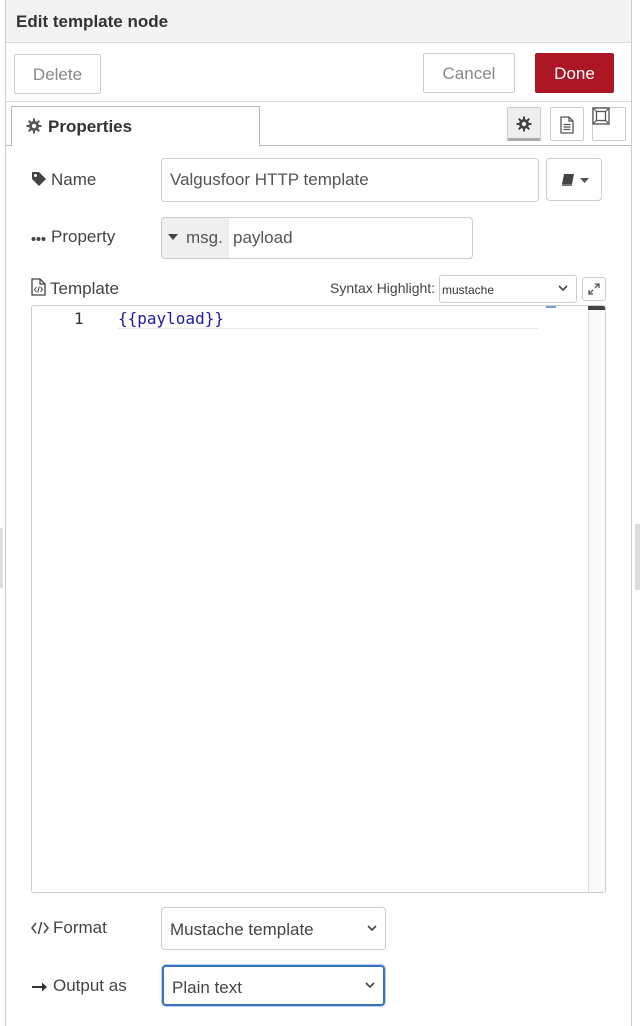  I want to click on expand-editor-button, so click(594, 289).